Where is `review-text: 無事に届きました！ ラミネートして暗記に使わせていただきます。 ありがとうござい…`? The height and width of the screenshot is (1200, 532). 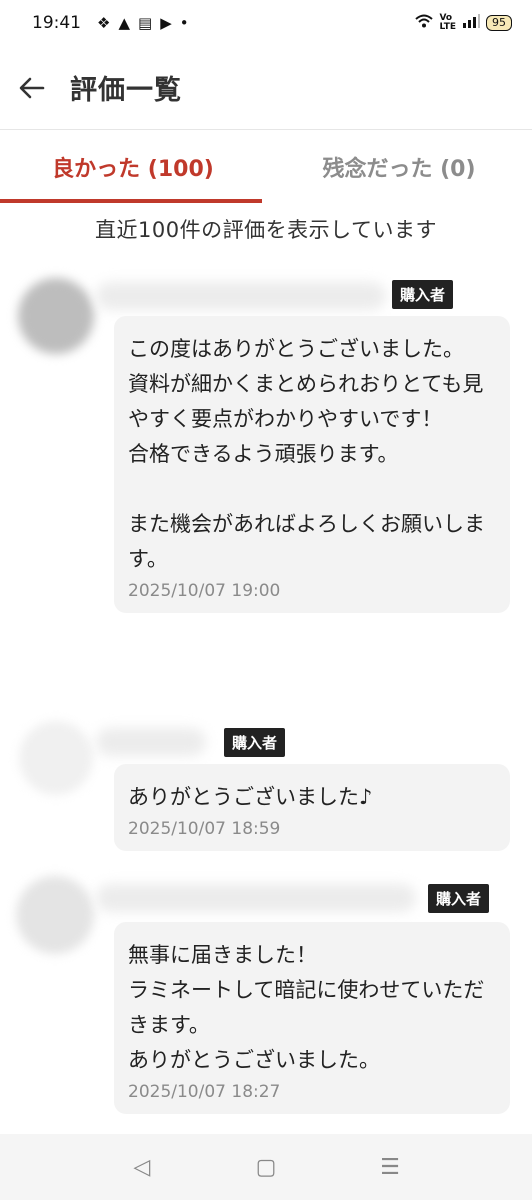 review-text: 無事に届きました！ ラミネートして暗記に使わせていただきます。 ありがとうござい… is located at coordinates (306, 1007).